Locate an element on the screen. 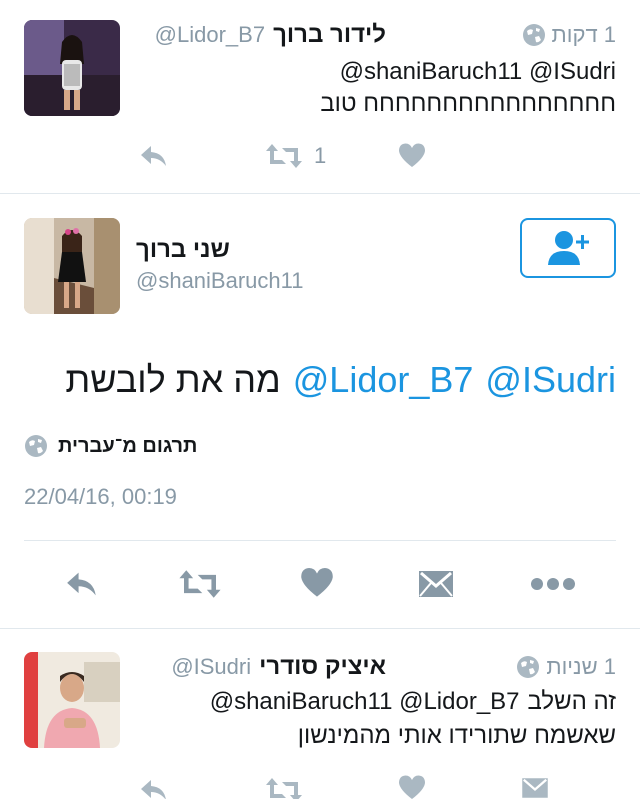 This screenshot has height=799, width=640. retweet-count: 1 is located at coordinates (320, 155).